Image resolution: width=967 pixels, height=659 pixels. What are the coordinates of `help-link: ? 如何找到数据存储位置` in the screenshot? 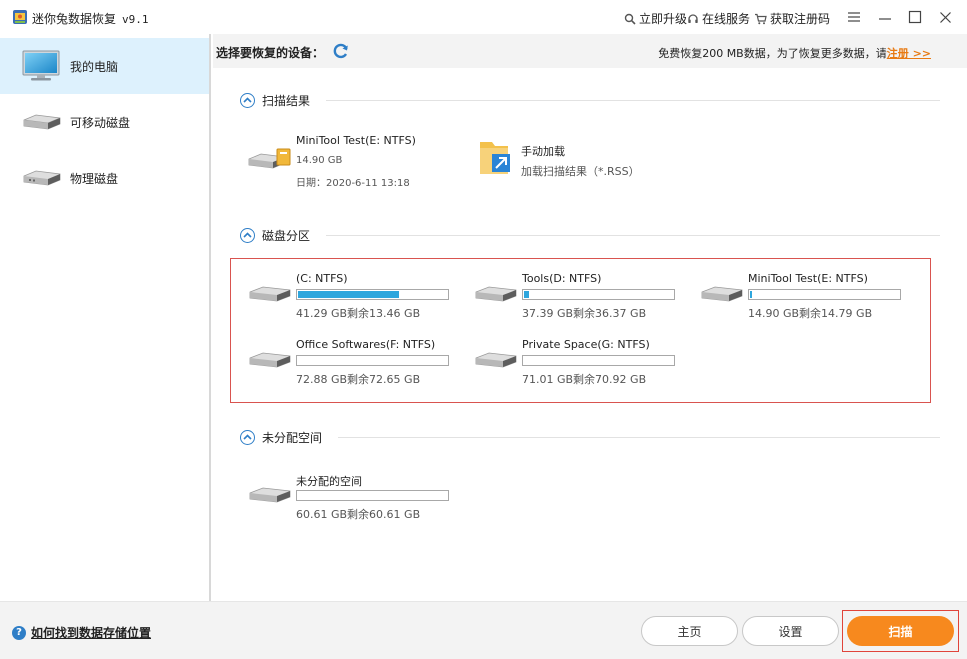 It's located at (81, 632).